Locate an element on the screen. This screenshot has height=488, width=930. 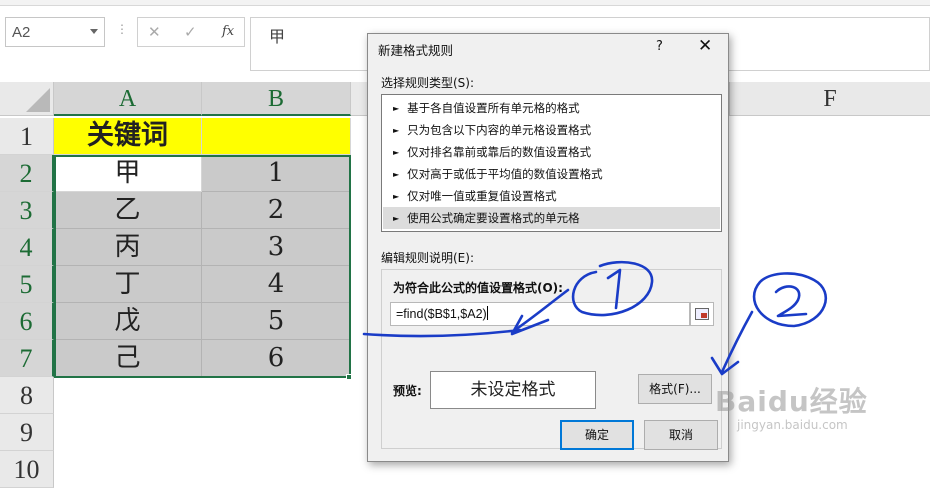
preview-label: 预览: is located at coordinates (407, 391).